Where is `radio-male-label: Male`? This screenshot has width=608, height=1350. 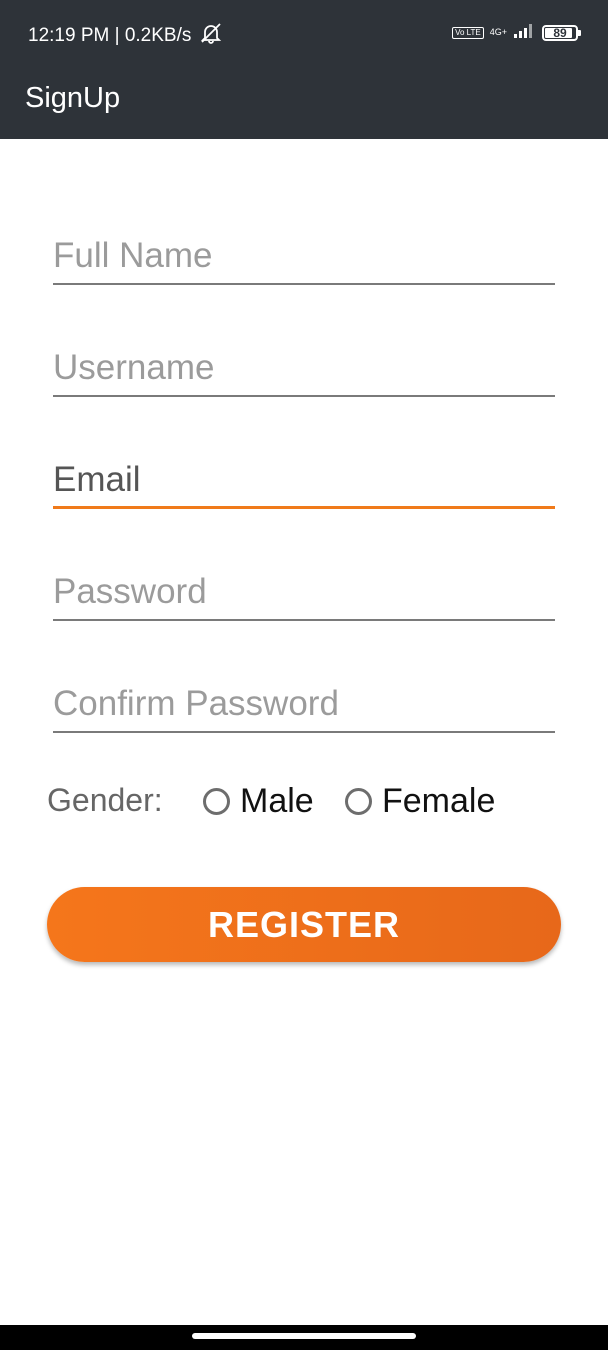
radio-male-label: Male is located at coordinates (277, 801).